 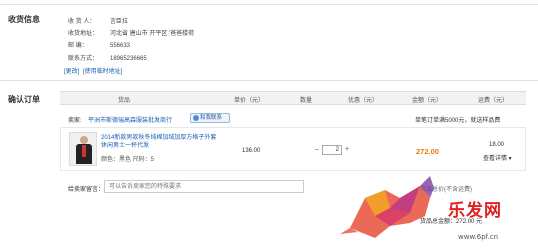 I want to click on item-total: 272.00, so click(x=427, y=151).